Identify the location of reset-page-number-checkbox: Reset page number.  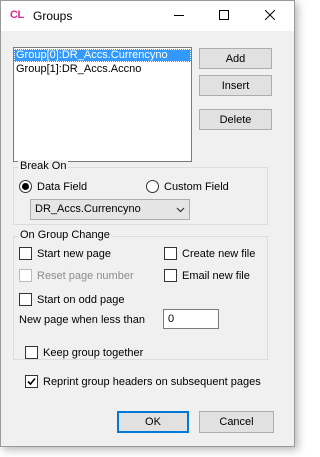
(76, 275).